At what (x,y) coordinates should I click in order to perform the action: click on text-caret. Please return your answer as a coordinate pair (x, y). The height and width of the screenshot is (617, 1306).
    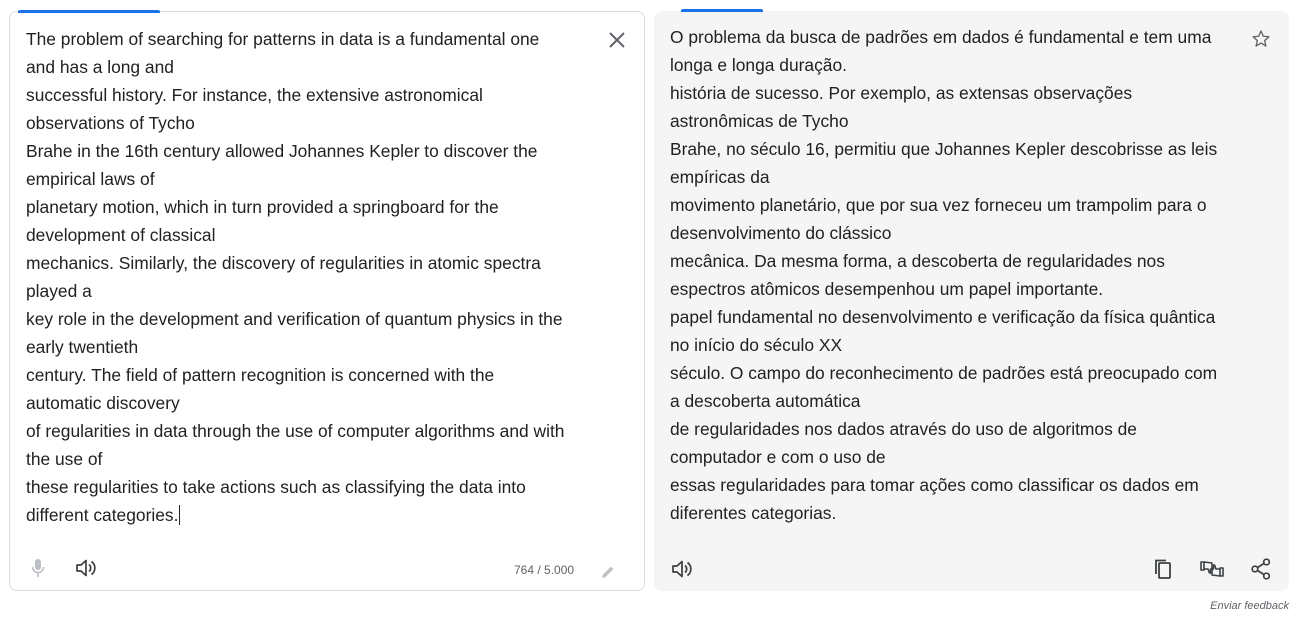
    Looking at the image, I should click on (180, 515).